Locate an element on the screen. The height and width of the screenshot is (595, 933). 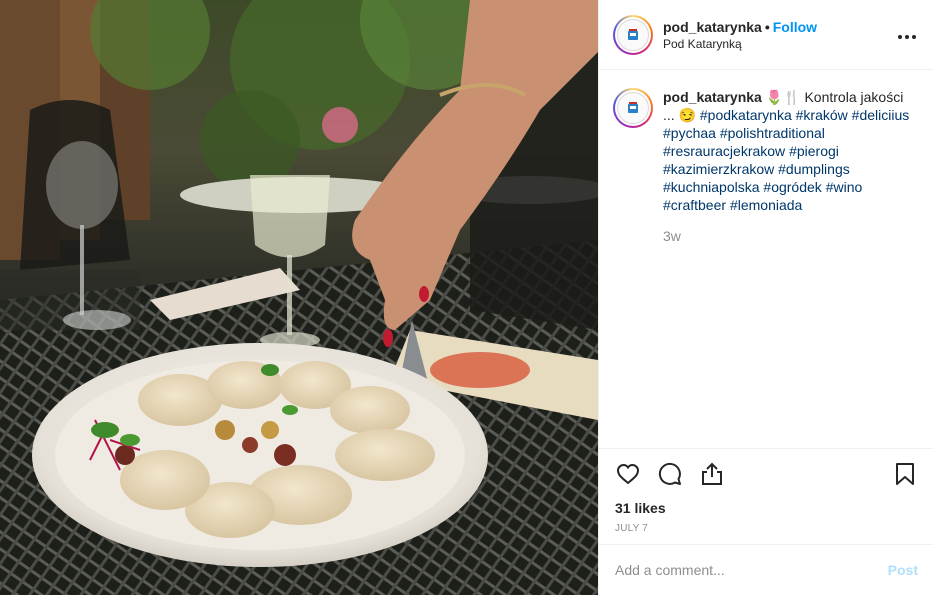
share-icon is located at coordinates (712, 474).